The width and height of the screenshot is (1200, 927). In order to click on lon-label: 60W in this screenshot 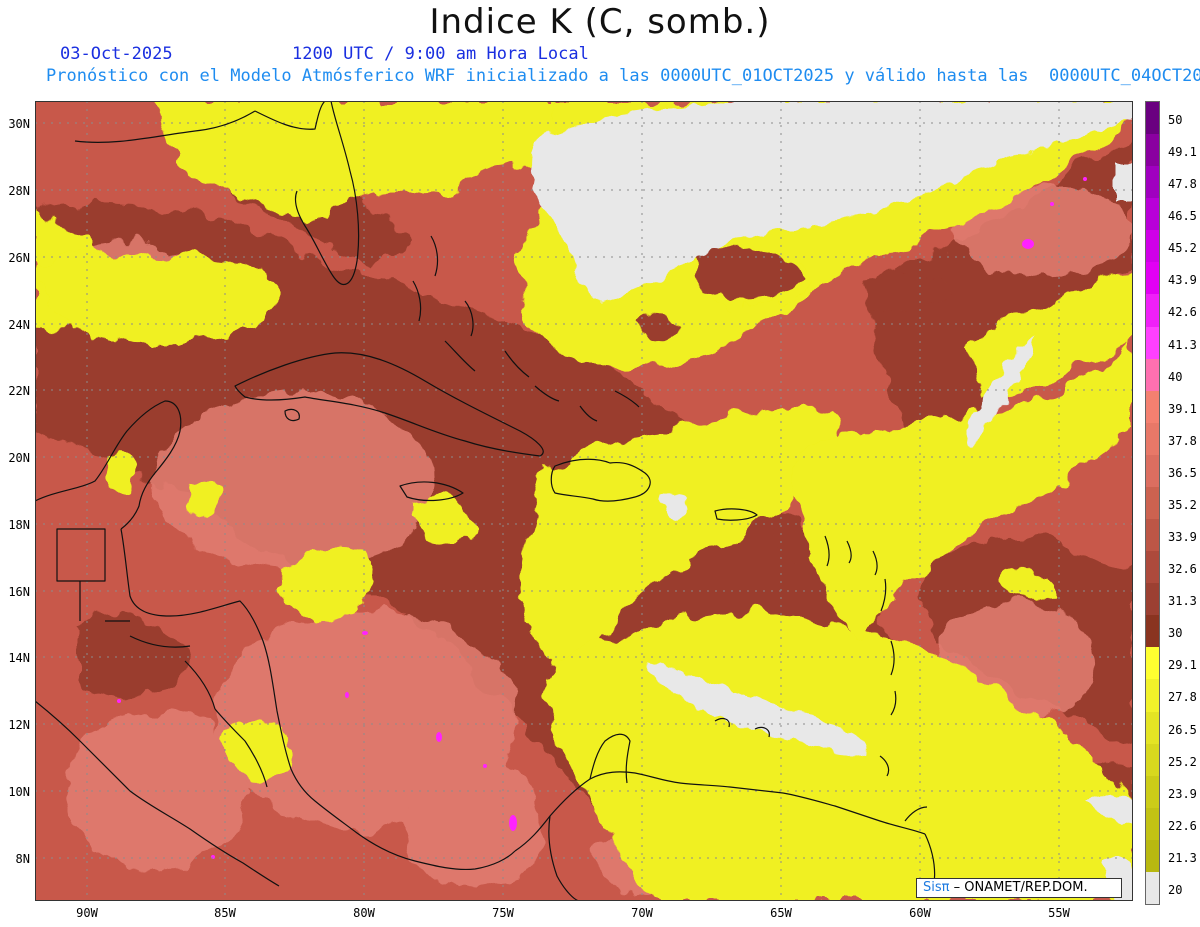, I will do `click(920, 913)`.